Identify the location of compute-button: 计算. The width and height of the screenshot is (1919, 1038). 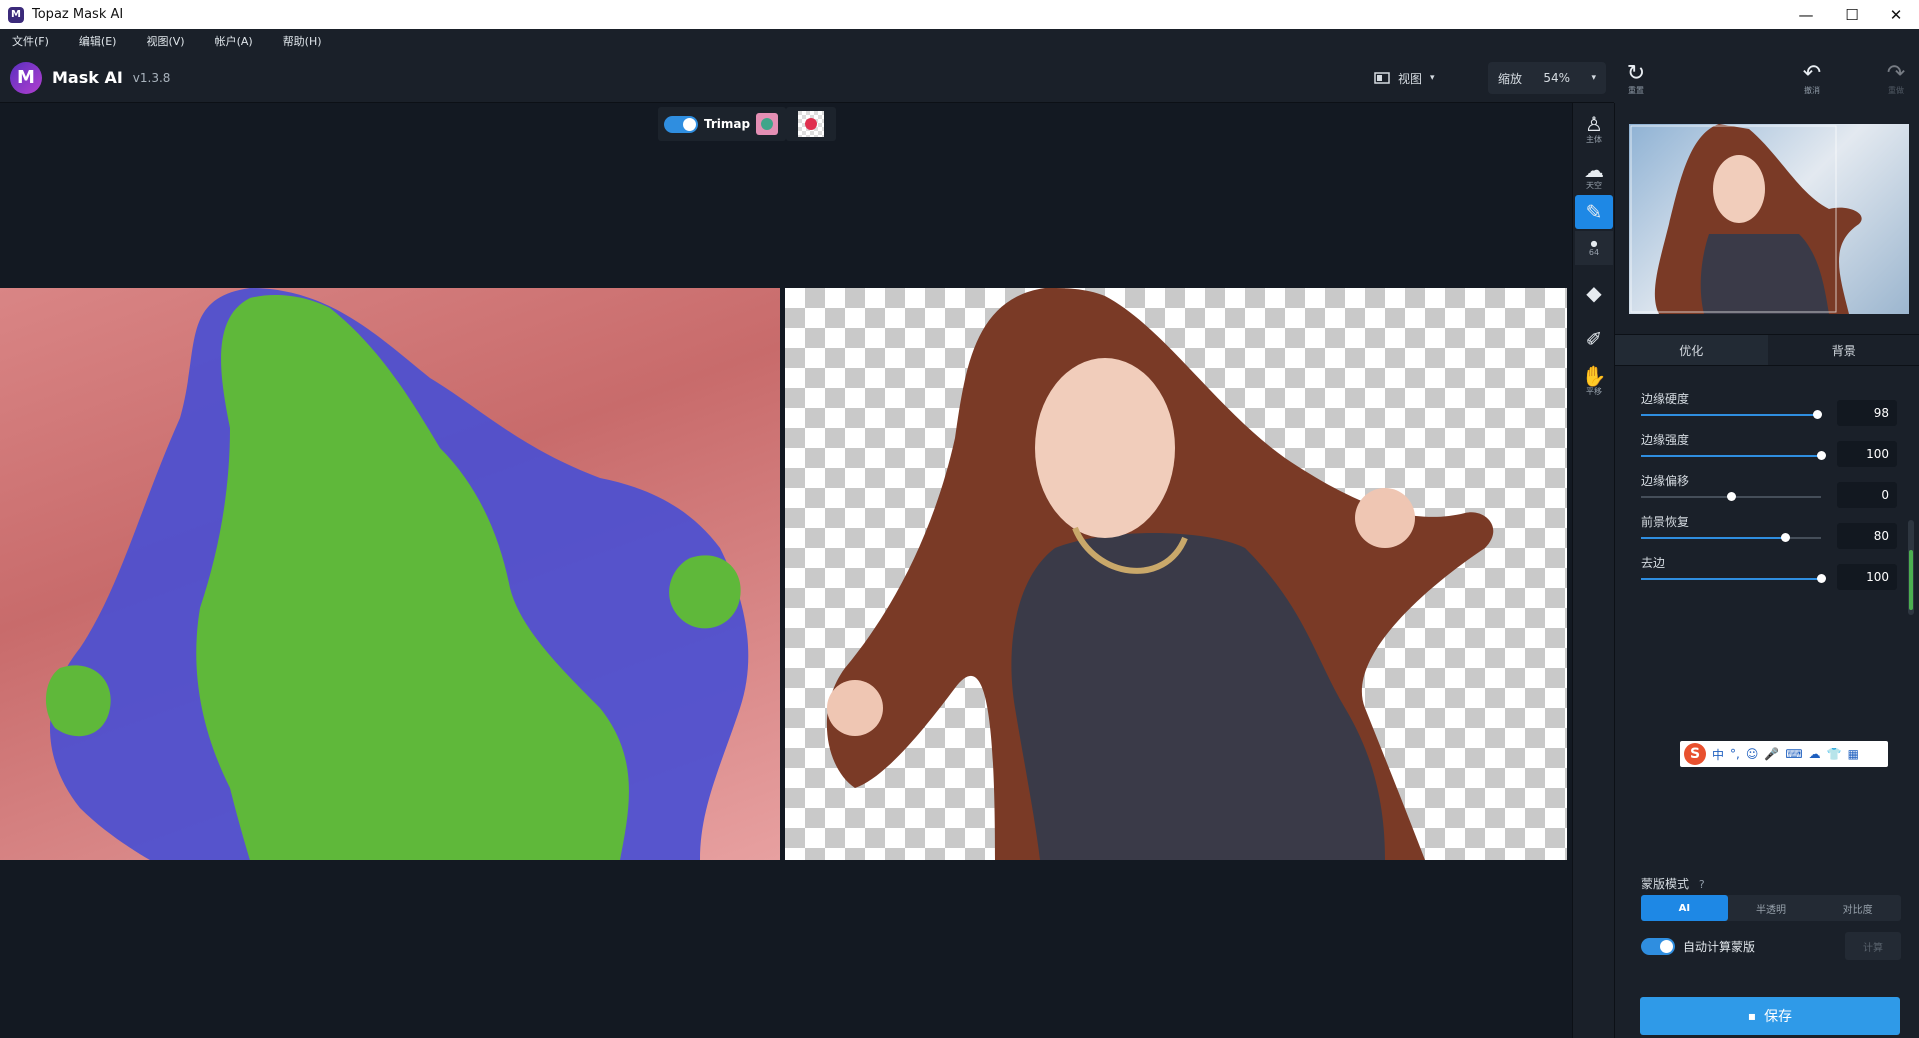
(1873, 946).